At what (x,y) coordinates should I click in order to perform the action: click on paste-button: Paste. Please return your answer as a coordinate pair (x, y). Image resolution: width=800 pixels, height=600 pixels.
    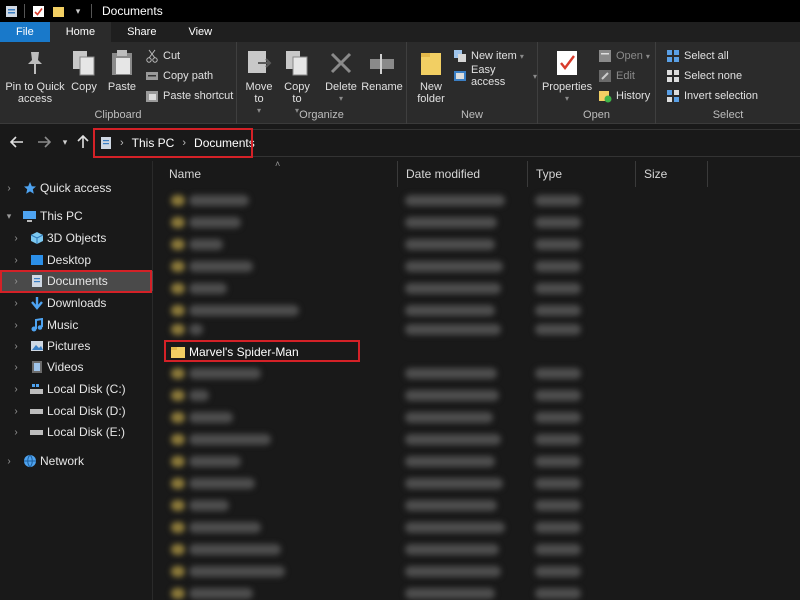
    Looking at the image, I should click on (122, 70).